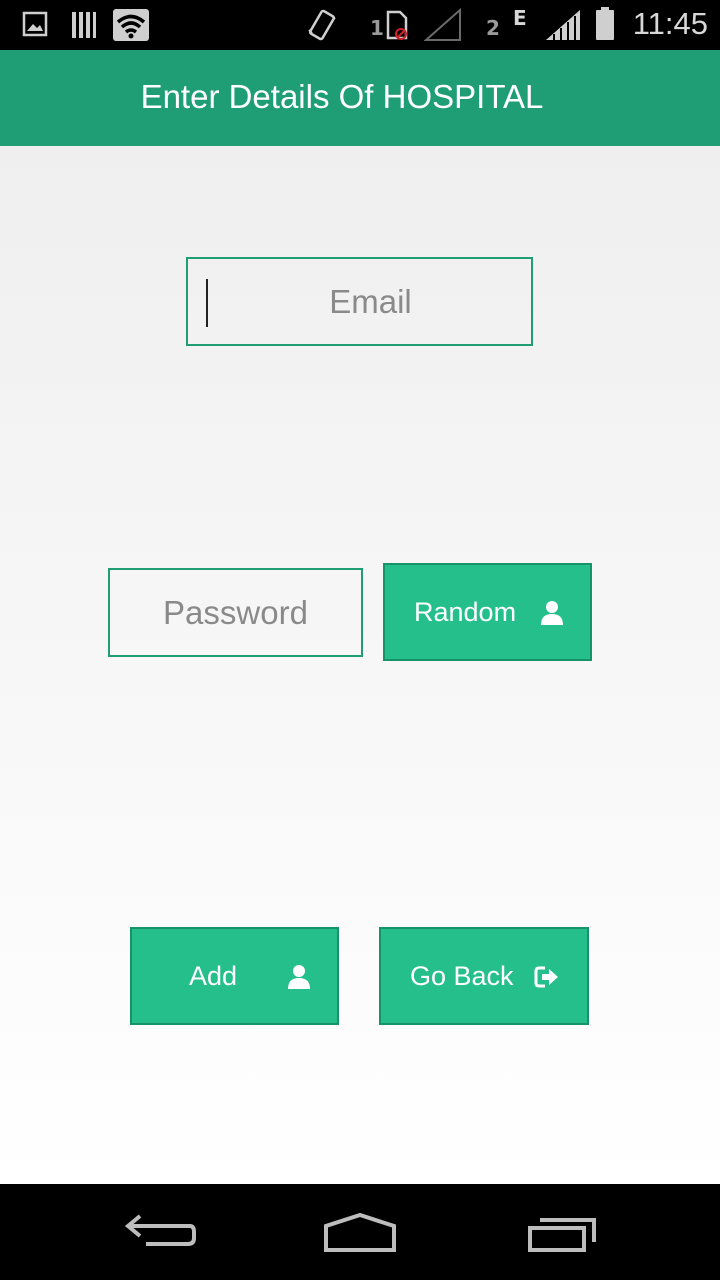 The width and height of the screenshot is (720, 1280). I want to click on wifi-icon, so click(131, 25).